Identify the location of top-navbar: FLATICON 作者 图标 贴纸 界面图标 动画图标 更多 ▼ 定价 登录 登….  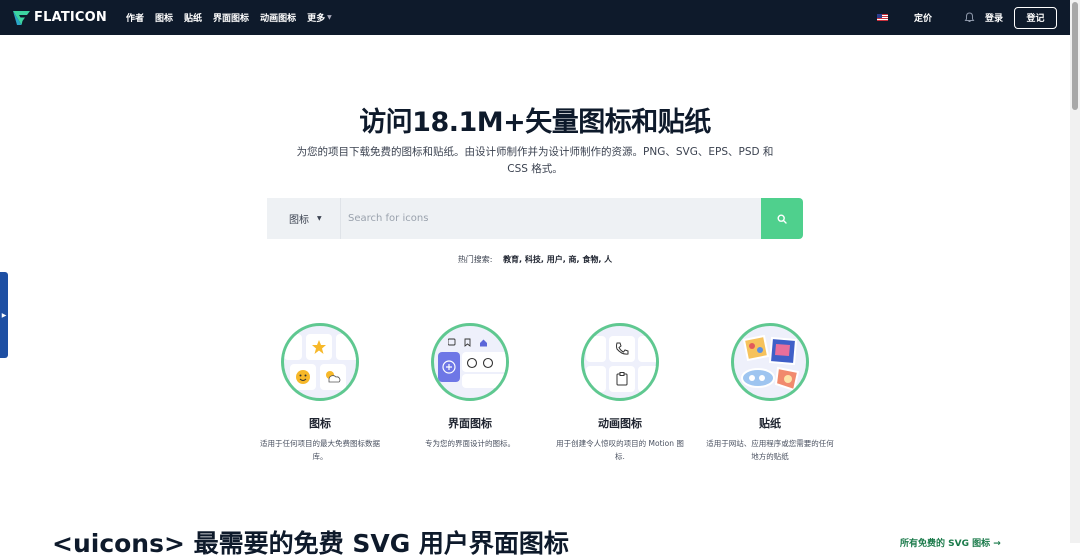
(535, 17).